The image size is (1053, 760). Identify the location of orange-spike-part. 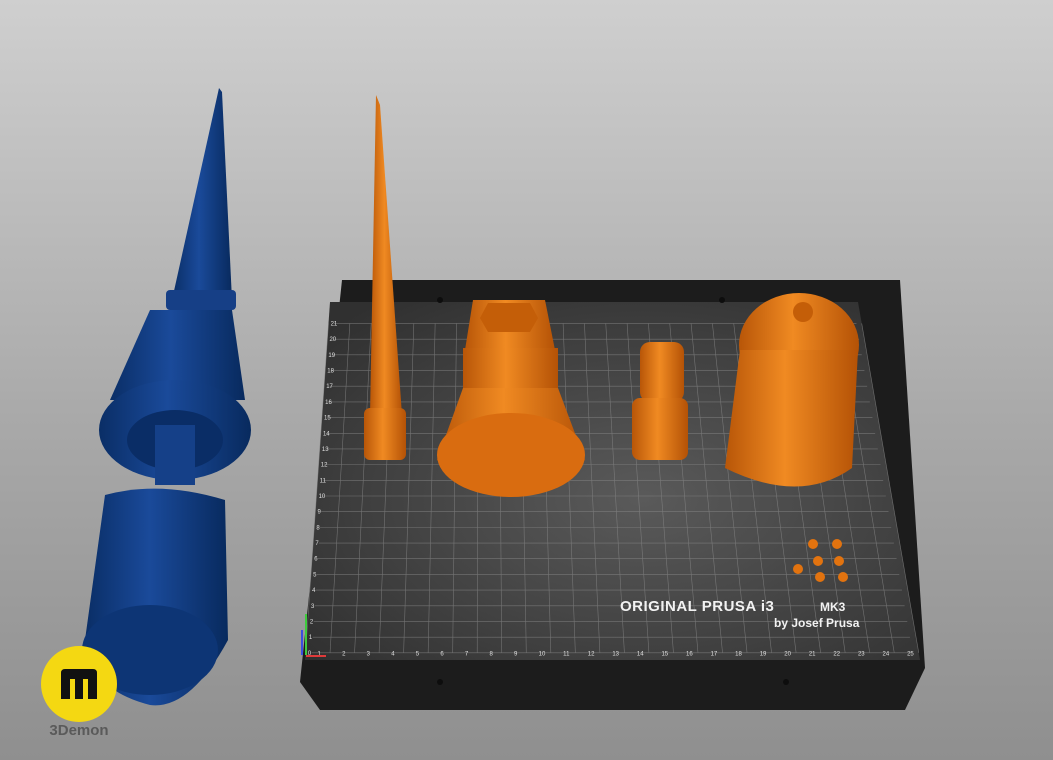
(385, 277).